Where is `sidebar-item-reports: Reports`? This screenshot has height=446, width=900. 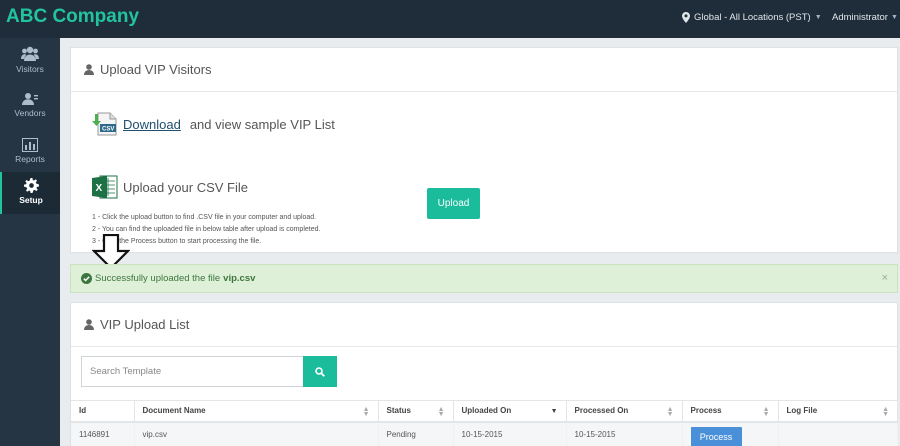
sidebar-item-reports: Reports is located at coordinates (30, 154).